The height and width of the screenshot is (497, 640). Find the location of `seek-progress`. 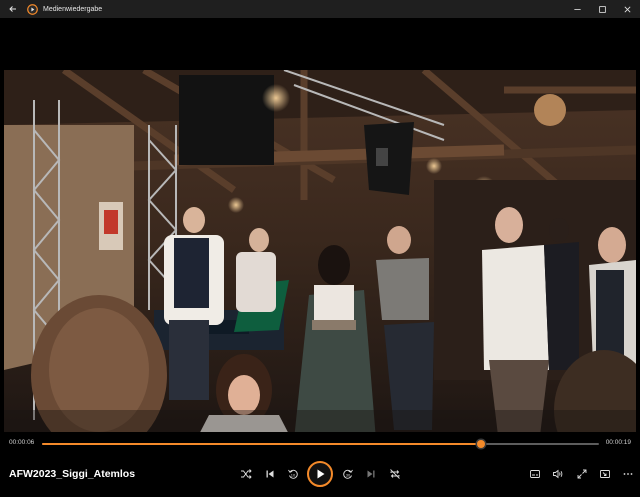

seek-progress is located at coordinates (262, 444).